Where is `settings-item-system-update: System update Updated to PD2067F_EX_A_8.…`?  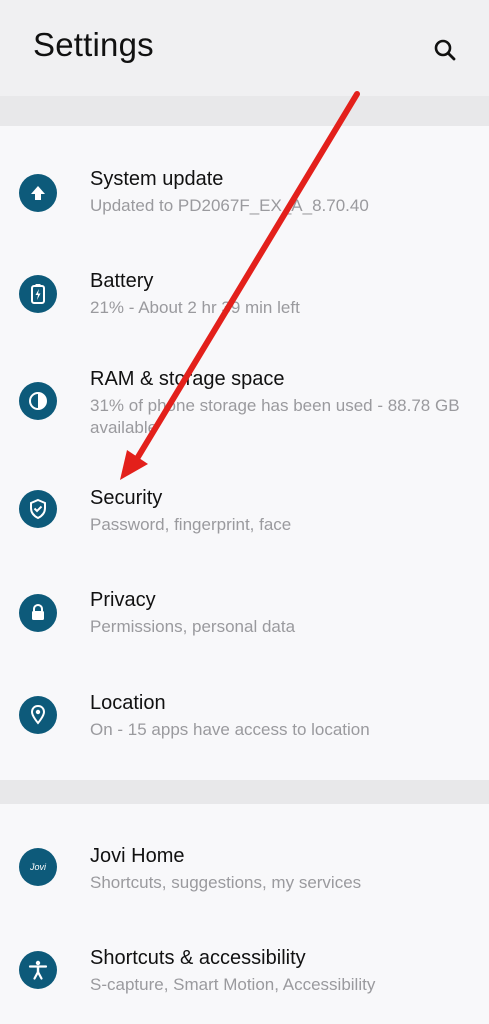 settings-item-system-update: System update Updated to PD2067F_EX_A_8.… is located at coordinates (244, 194).